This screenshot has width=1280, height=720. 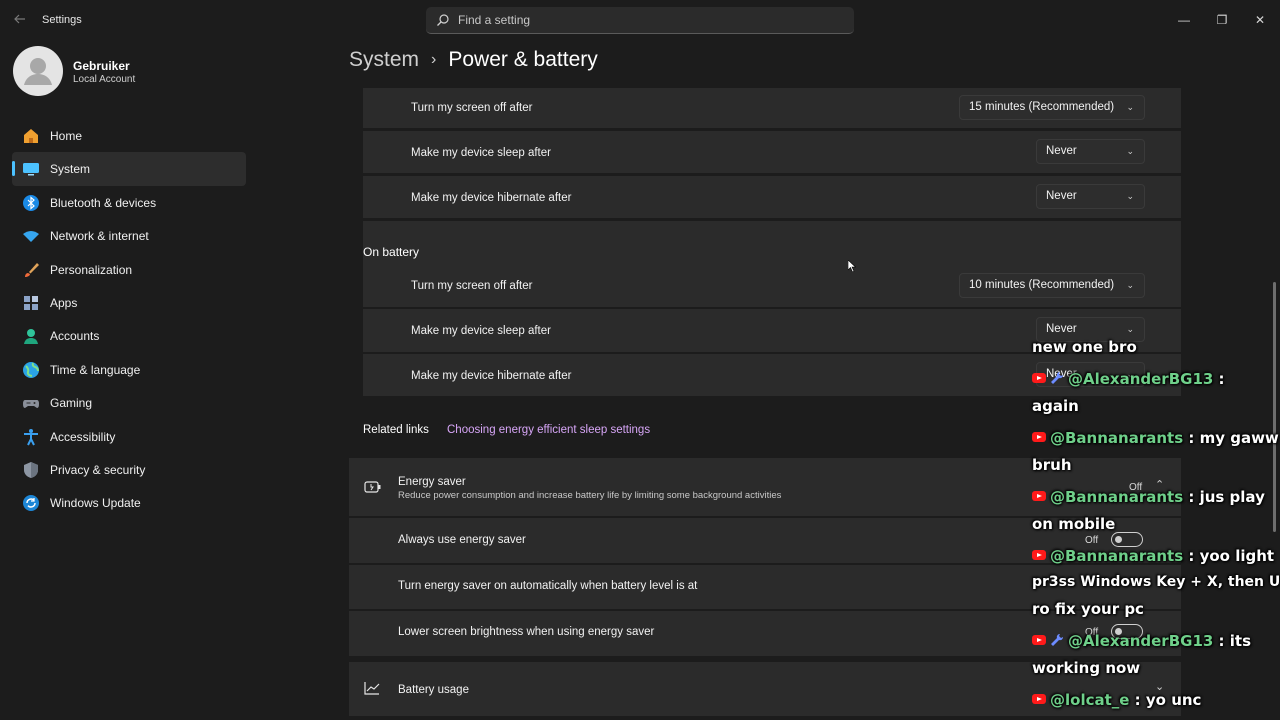 What do you see at coordinates (32, 269) in the screenshot?
I see `brush-icon` at bounding box center [32, 269].